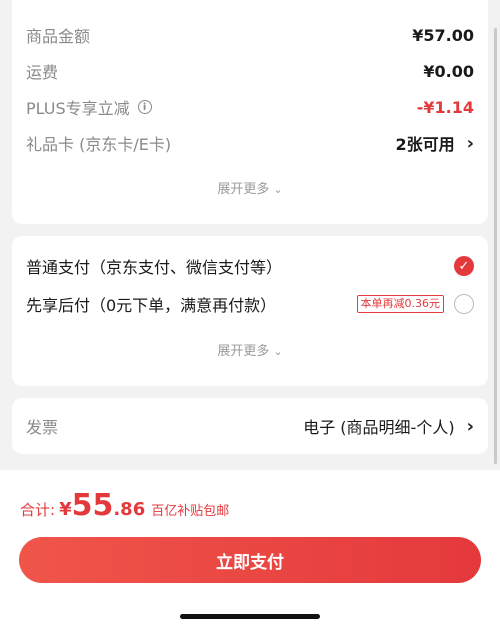 The height and width of the screenshot is (630, 500). I want to click on invoice-label: 发票, so click(42, 427).